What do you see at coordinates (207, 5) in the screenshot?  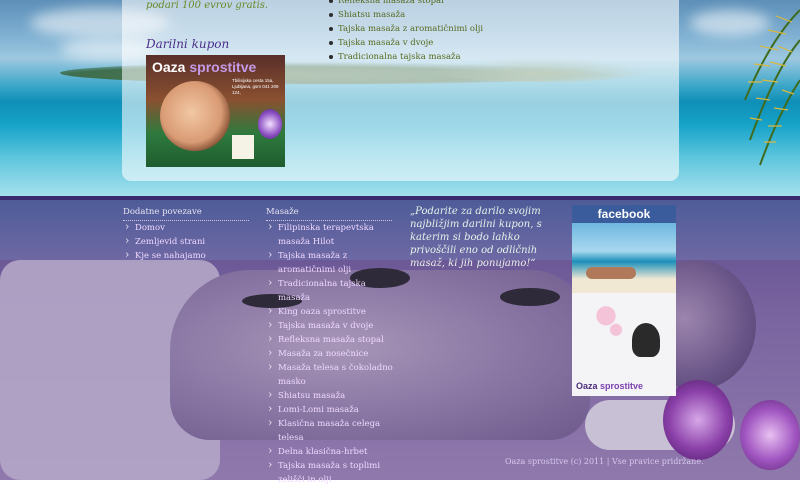 I see `gift-text: podari 100 evrov gratis.` at bounding box center [207, 5].